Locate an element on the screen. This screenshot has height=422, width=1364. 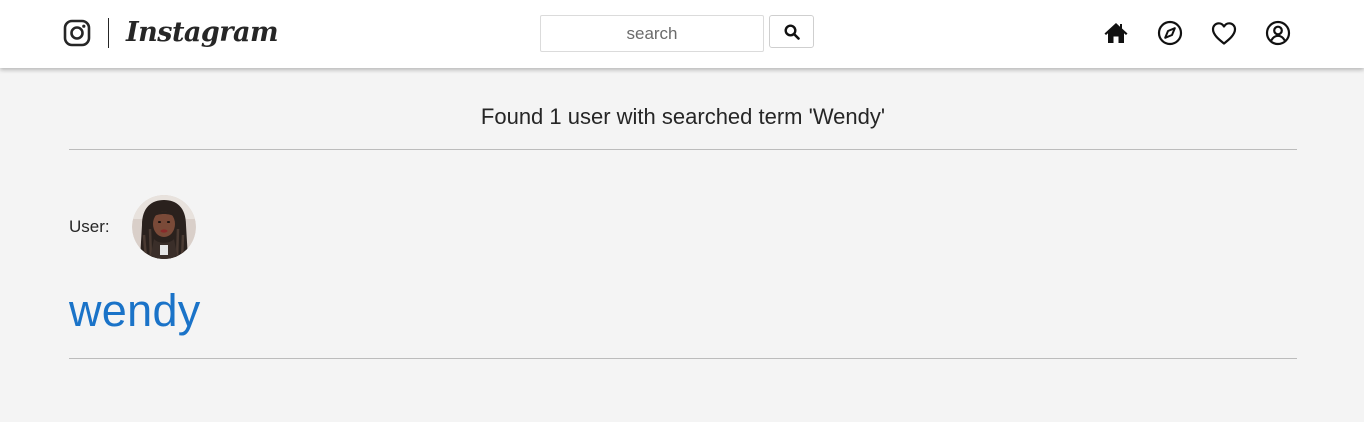
search-input is located at coordinates (652, 33).